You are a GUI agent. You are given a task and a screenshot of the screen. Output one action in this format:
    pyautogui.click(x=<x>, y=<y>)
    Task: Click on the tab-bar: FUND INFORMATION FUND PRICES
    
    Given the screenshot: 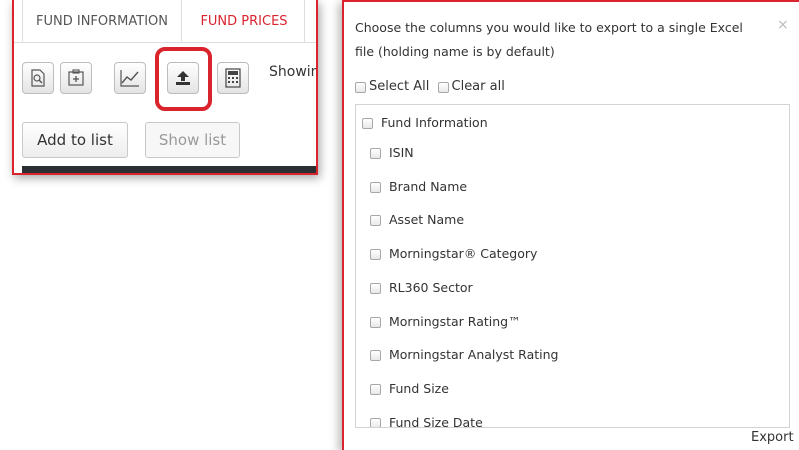 What is the action you would take?
    pyautogui.click(x=165, y=21)
    